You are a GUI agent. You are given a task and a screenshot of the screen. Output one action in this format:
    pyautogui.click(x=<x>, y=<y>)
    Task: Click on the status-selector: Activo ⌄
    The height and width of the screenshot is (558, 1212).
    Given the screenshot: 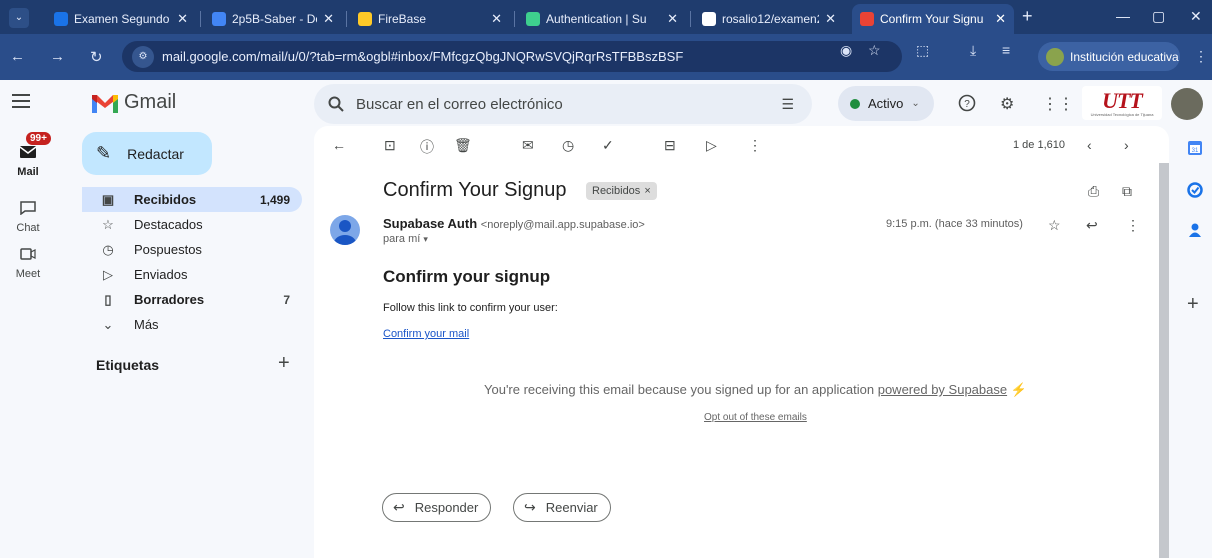 What is the action you would take?
    pyautogui.click(x=886, y=103)
    